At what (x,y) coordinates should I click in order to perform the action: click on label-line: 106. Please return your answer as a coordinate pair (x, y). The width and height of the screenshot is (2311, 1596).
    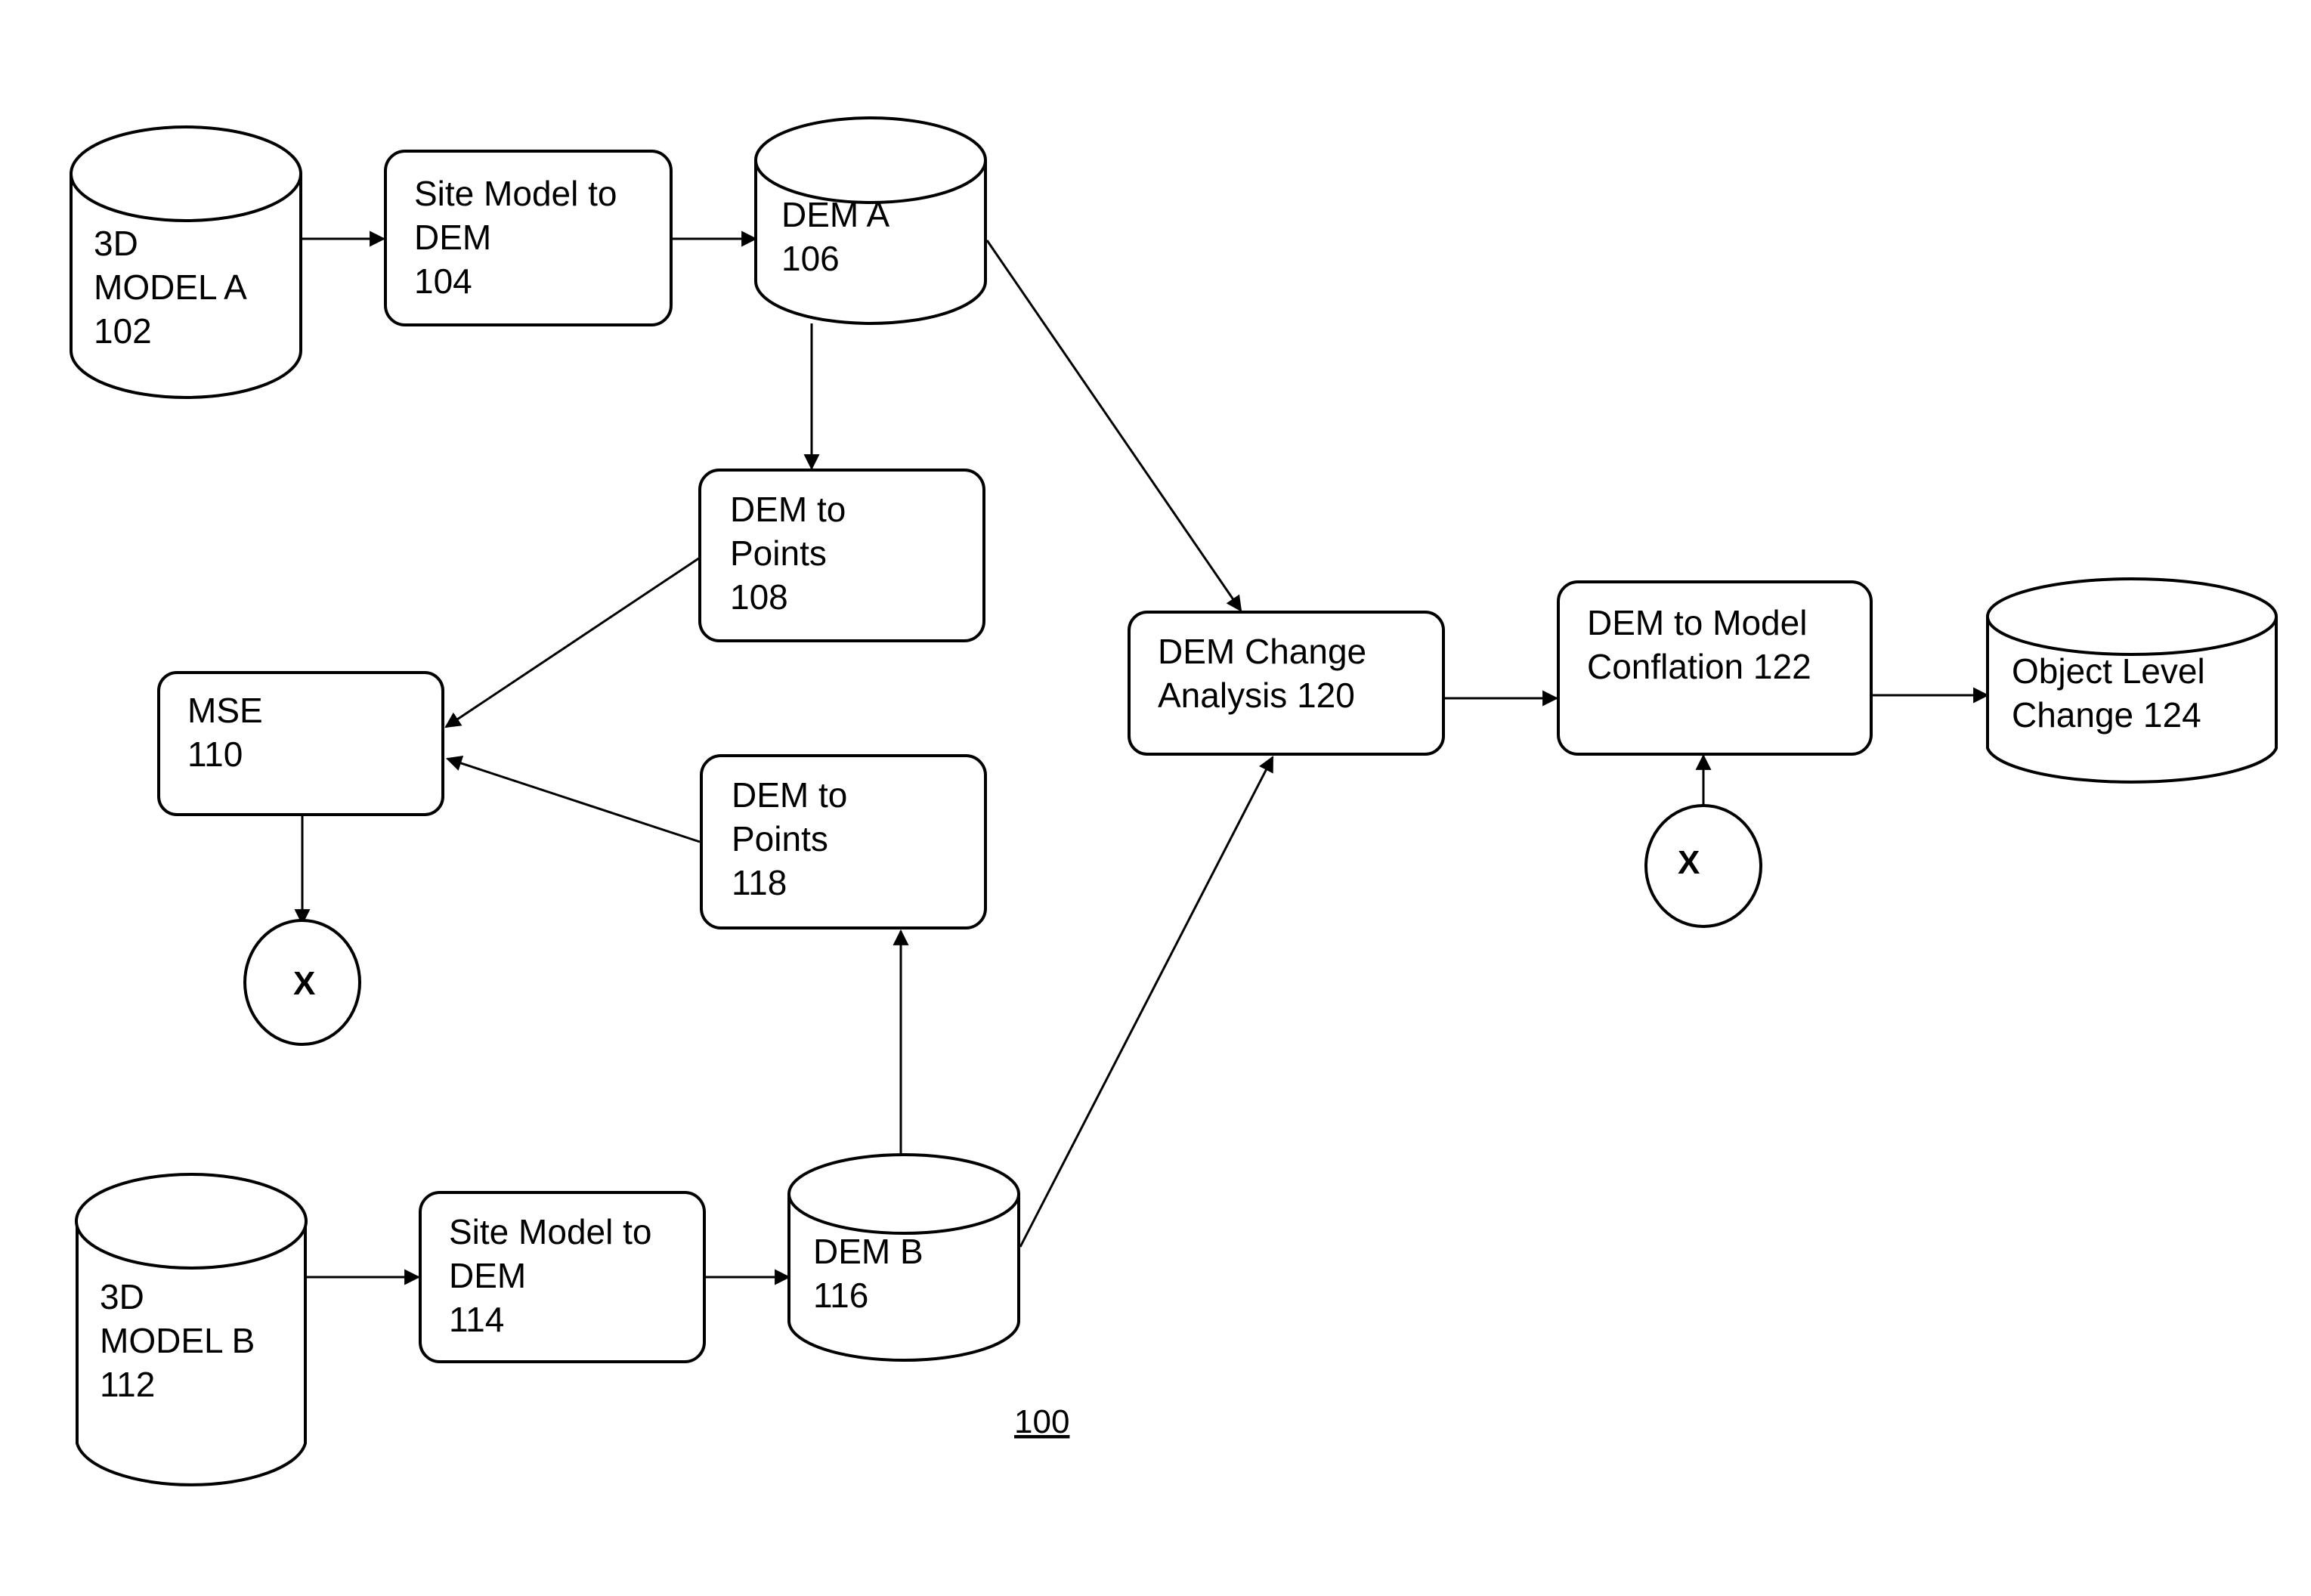
    Looking at the image, I should click on (810, 258).